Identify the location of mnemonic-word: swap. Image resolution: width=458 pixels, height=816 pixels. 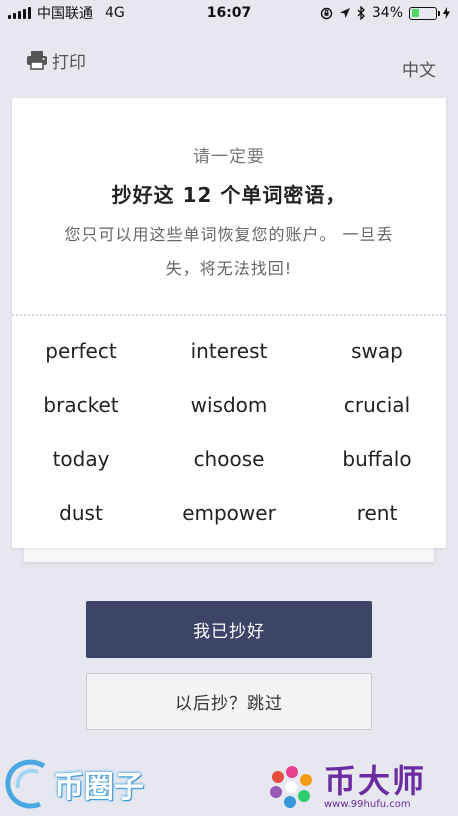
(377, 351).